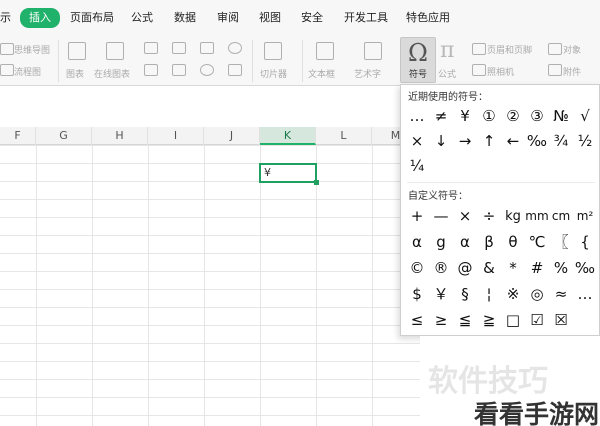 This screenshot has width=600, height=426. I want to click on symbol-item: ↓, so click(441, 141).